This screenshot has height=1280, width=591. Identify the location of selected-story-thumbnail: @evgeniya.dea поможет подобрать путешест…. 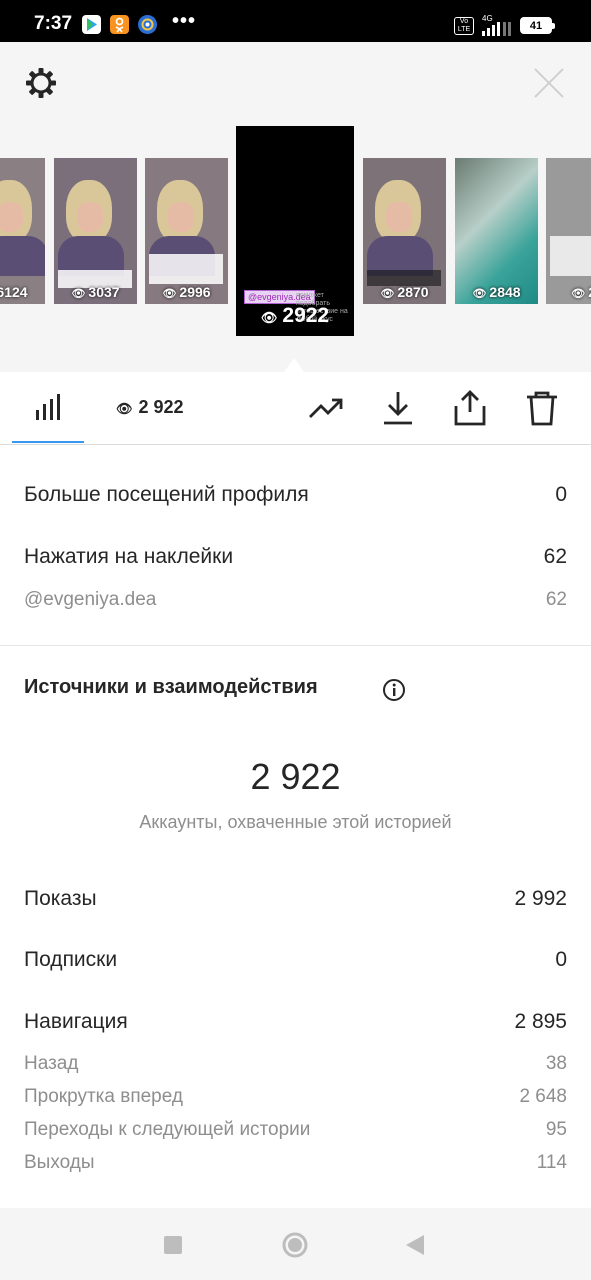
(295, 231).